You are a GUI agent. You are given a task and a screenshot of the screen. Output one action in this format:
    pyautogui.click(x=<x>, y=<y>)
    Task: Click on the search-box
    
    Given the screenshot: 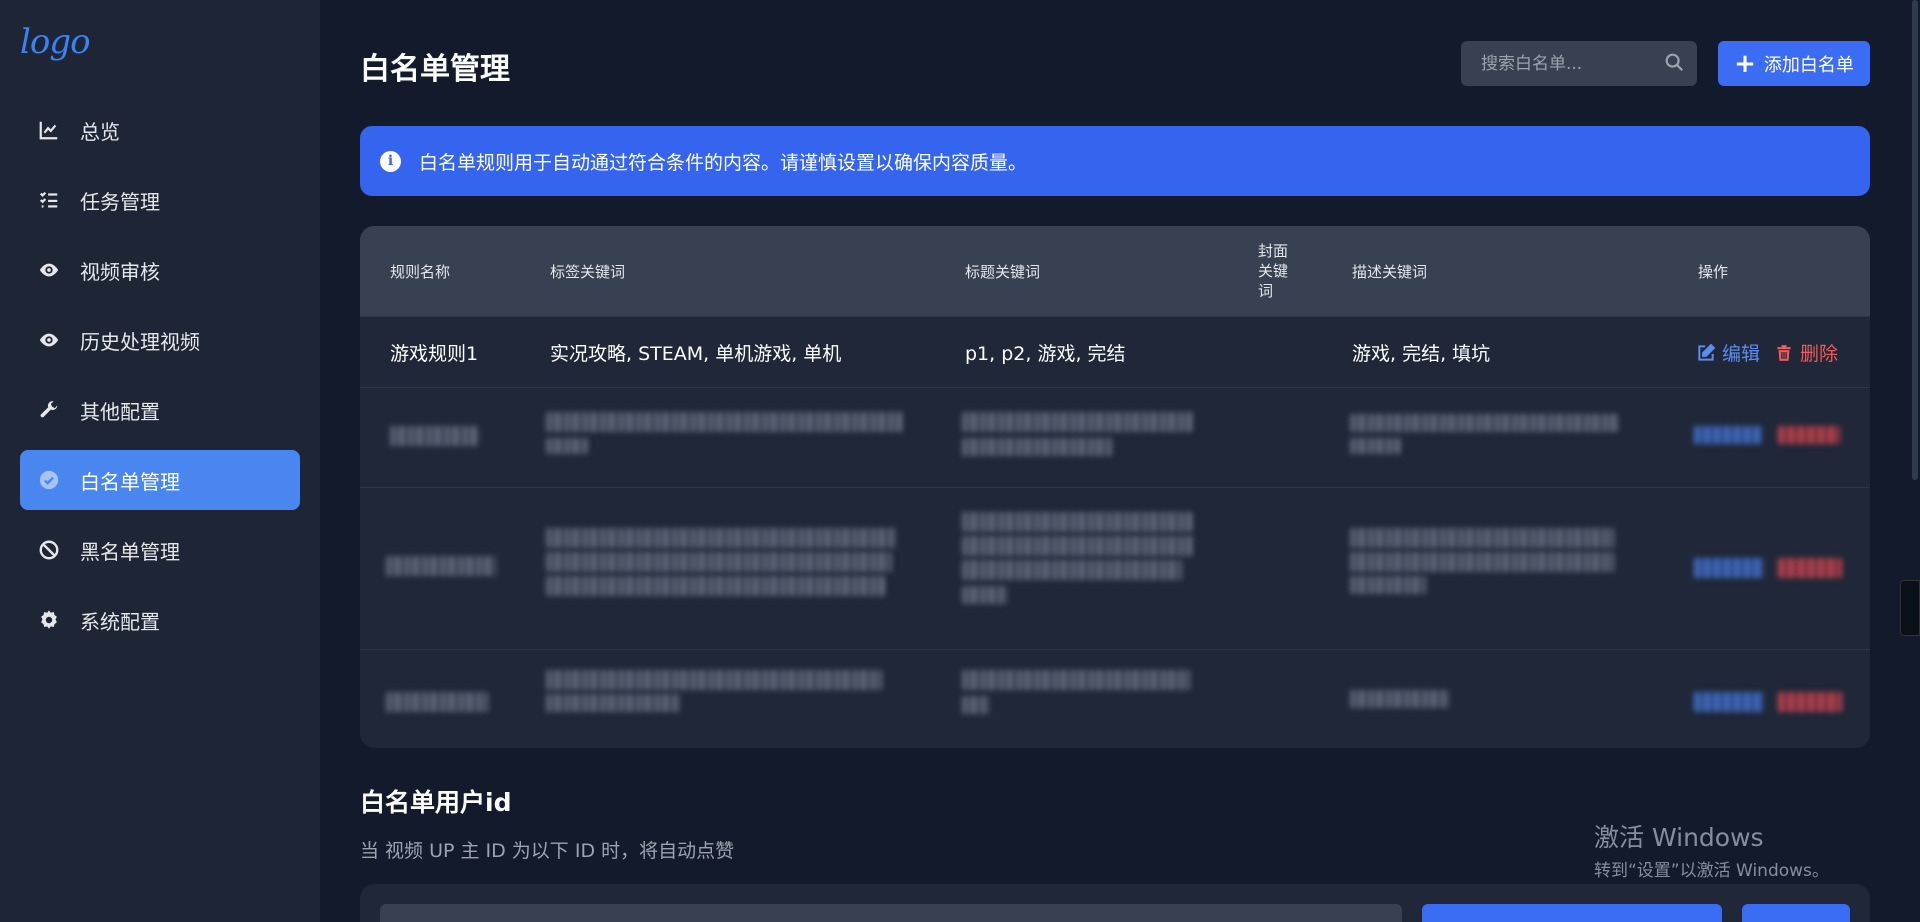 What is the action you would take?
    pyautogui.click(x=1579, y=63)
    